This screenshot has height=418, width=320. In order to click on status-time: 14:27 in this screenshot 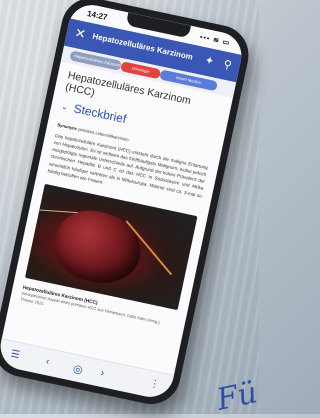, I will do `click(97, 15)`.